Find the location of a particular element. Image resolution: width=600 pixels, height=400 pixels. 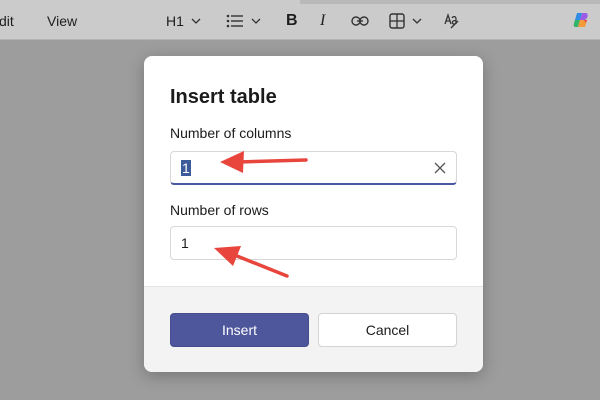

menu-view: View is located at coordinates (62, 21).